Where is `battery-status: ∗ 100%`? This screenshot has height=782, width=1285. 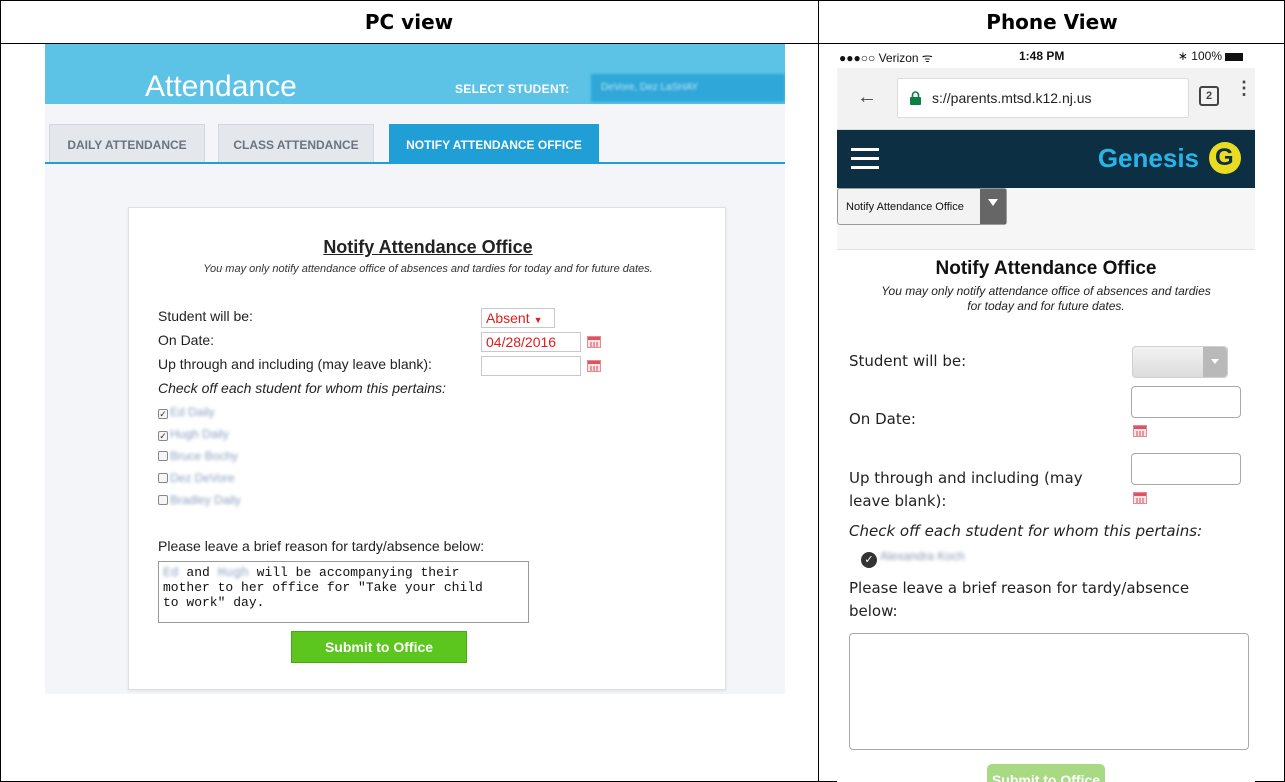 battery-status: ∗ 100% is located at coordinates (1210, 56).